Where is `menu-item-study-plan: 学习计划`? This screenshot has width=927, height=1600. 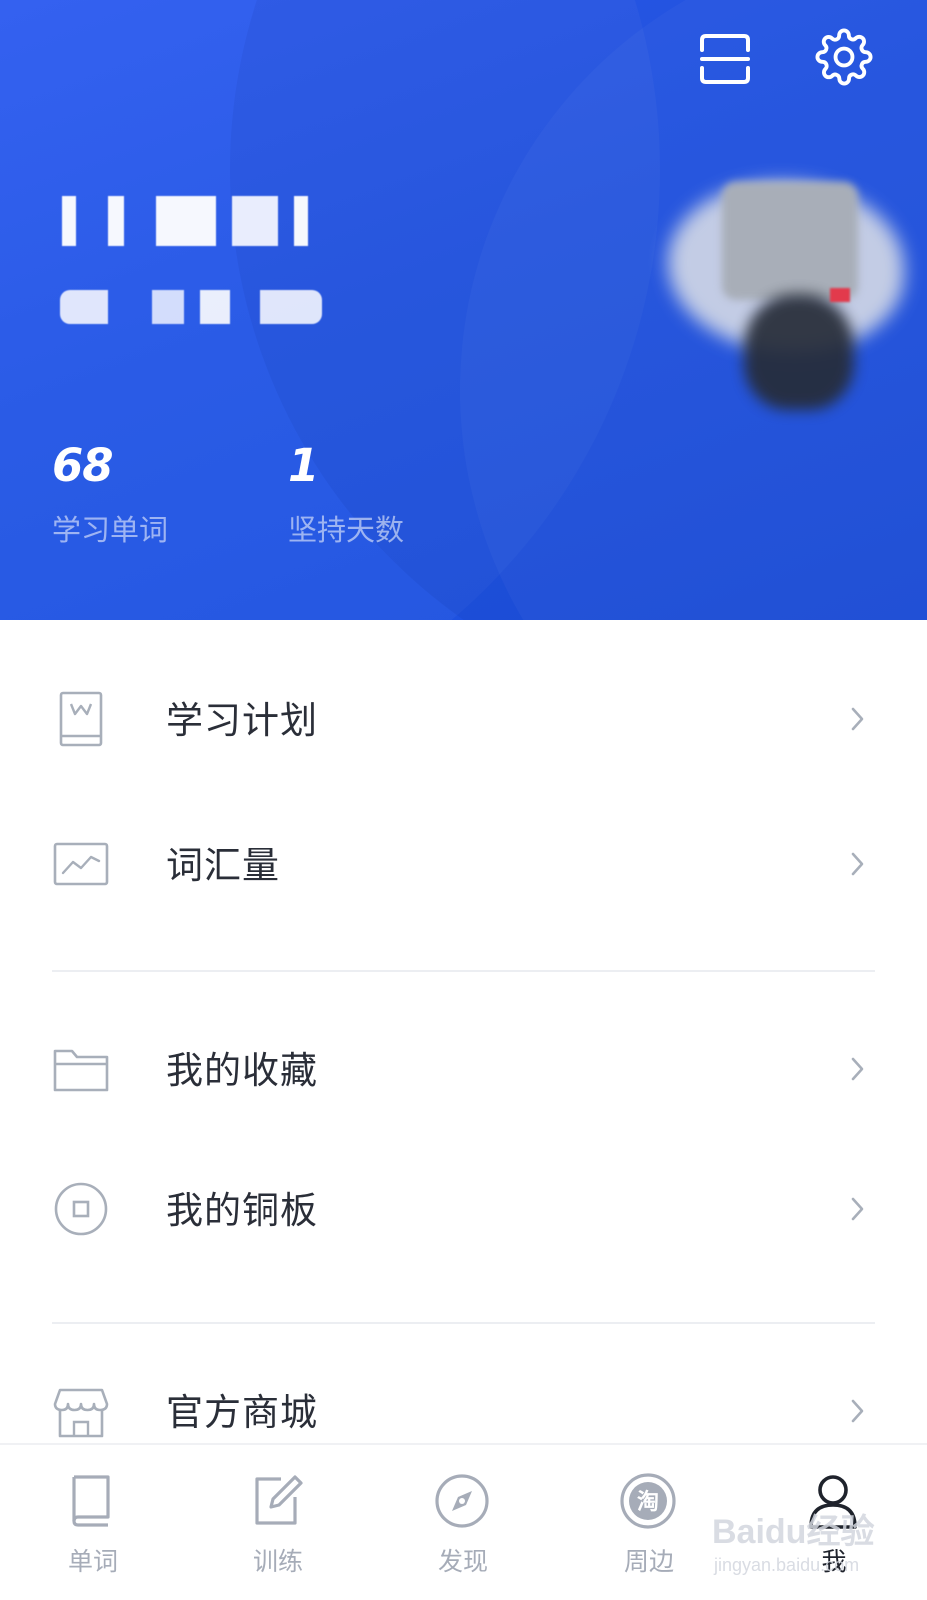 menu-item-study-plan: 学习计划 is located at coordinates (463, 720).